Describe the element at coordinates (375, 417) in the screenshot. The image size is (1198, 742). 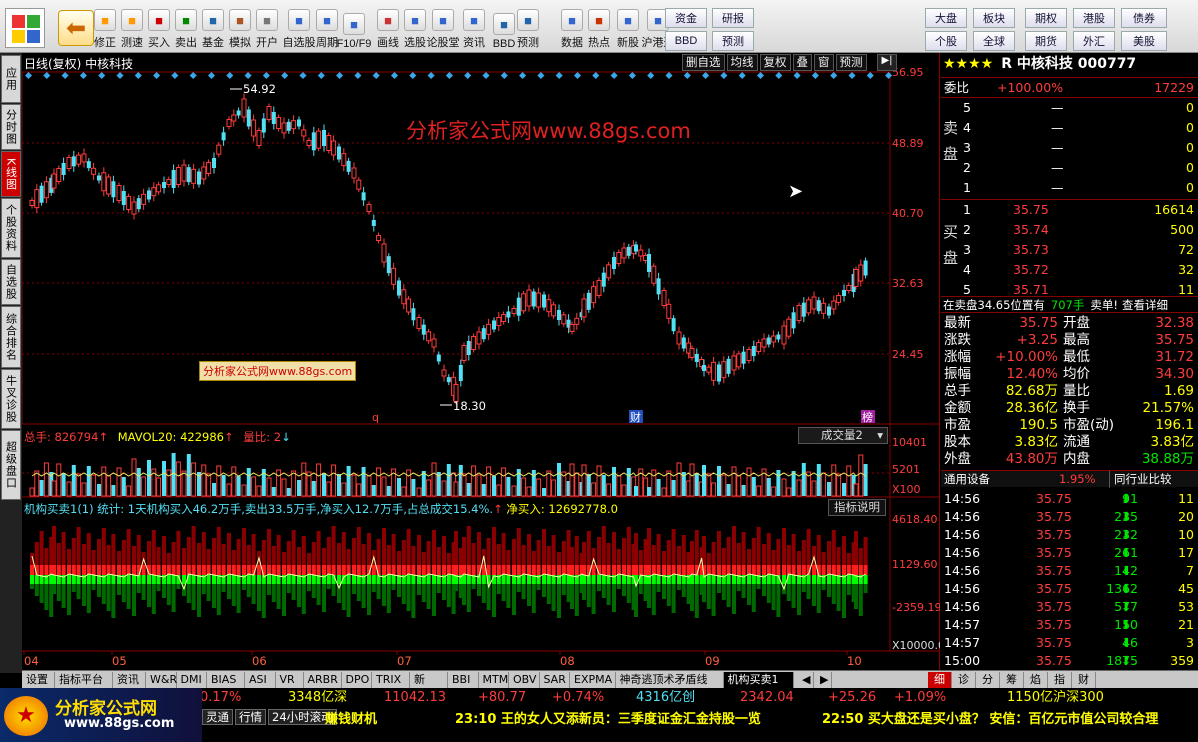
I see `marker-q: q` at that location.